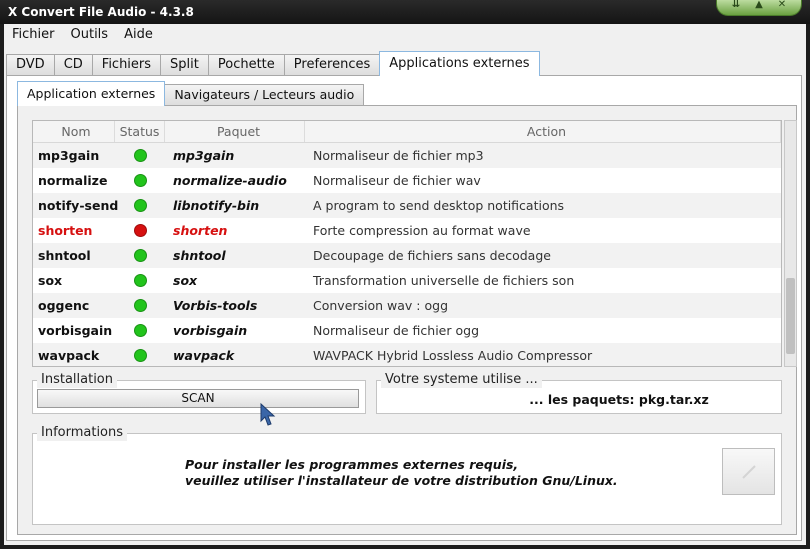 This screenshot has height=549, width=810. Describe the element at coordinates (199, 255) in the screenshot. I see `cell-paquet: shntool` at that location.